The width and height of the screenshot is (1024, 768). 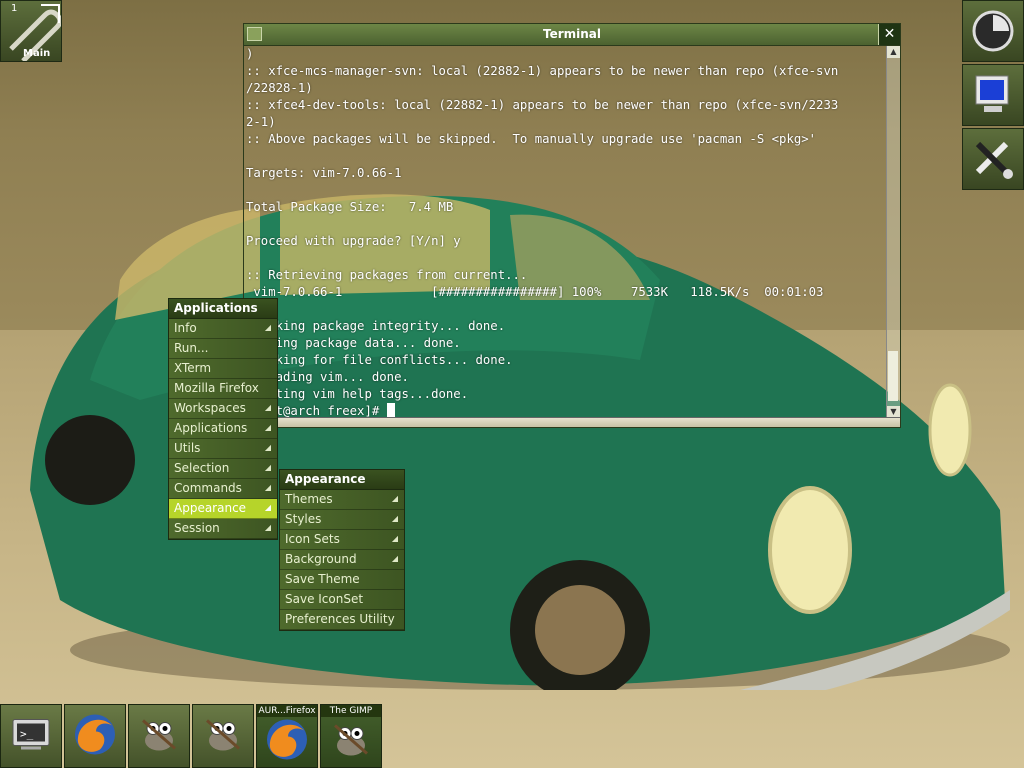 I want to click on menu-item-save-iconset: Save IconSet, so click(x=342, y=600).